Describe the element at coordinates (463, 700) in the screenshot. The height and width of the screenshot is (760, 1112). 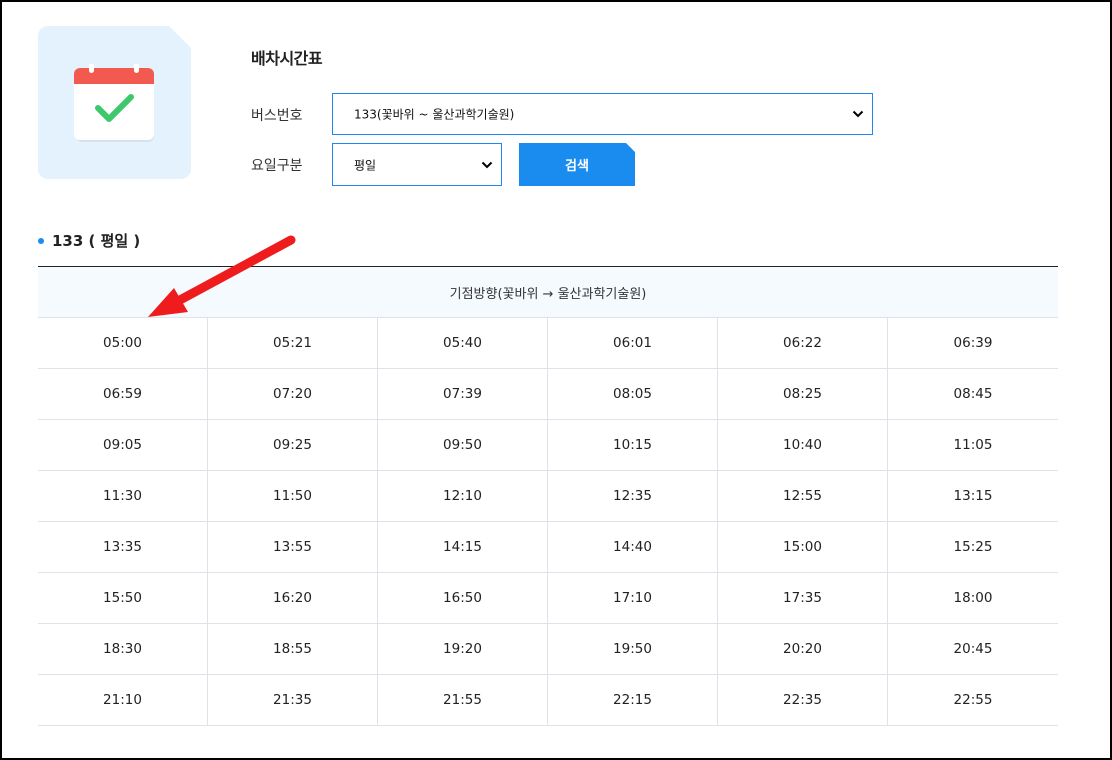
I see `departure-time-cell: 21:55` at that location.